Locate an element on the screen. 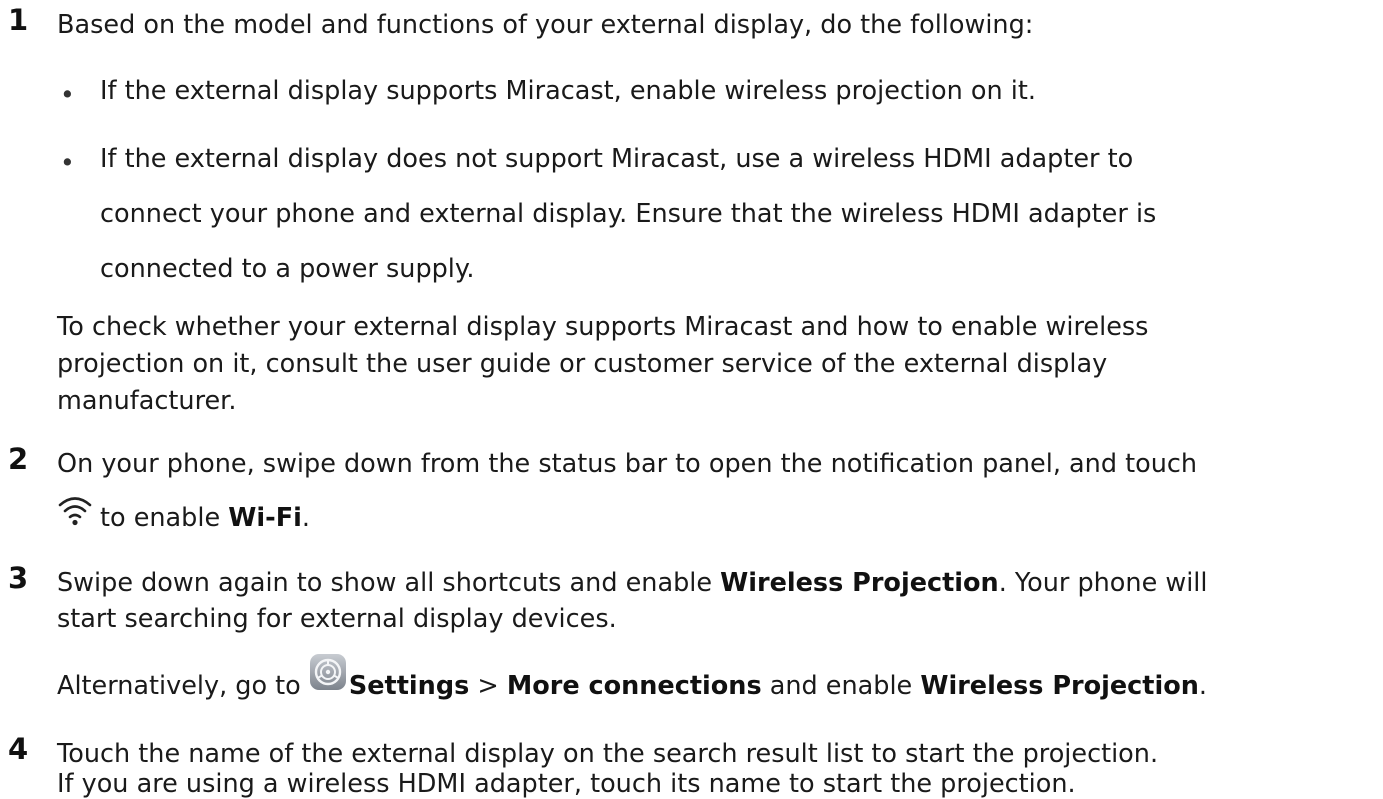 The width and height of the screenshot is (1383, 799). step-4-number: 4 is located at coordinates (18, 749).